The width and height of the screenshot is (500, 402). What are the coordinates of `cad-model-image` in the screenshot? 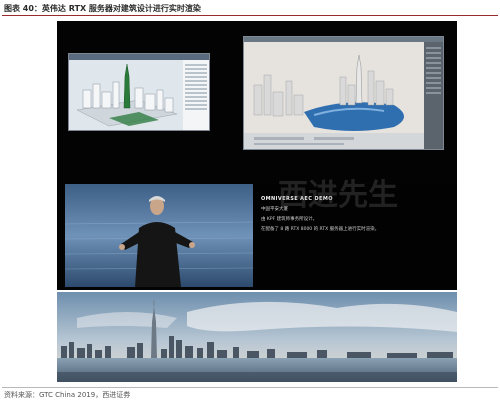 It's located at (139, 92).